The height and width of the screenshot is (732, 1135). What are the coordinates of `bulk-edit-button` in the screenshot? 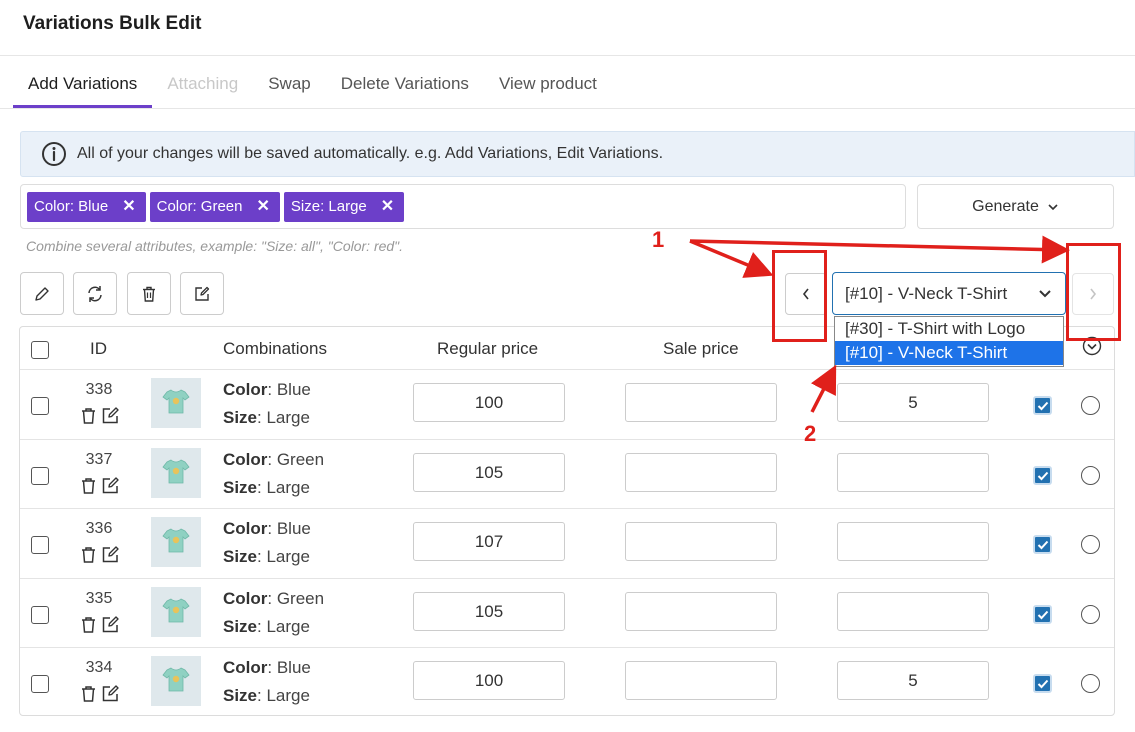 It's located at (42, 293).